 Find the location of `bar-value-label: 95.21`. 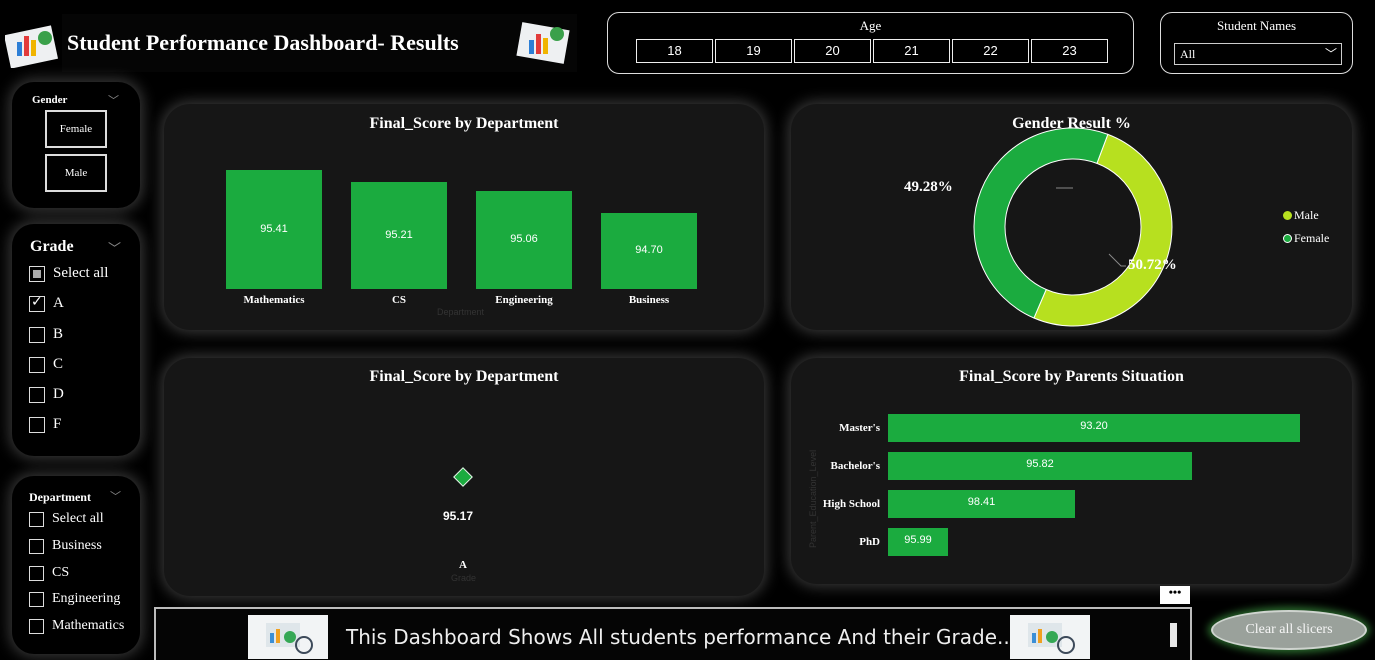

bar-value-label: 95.21 is located at coordinates (399, 234).